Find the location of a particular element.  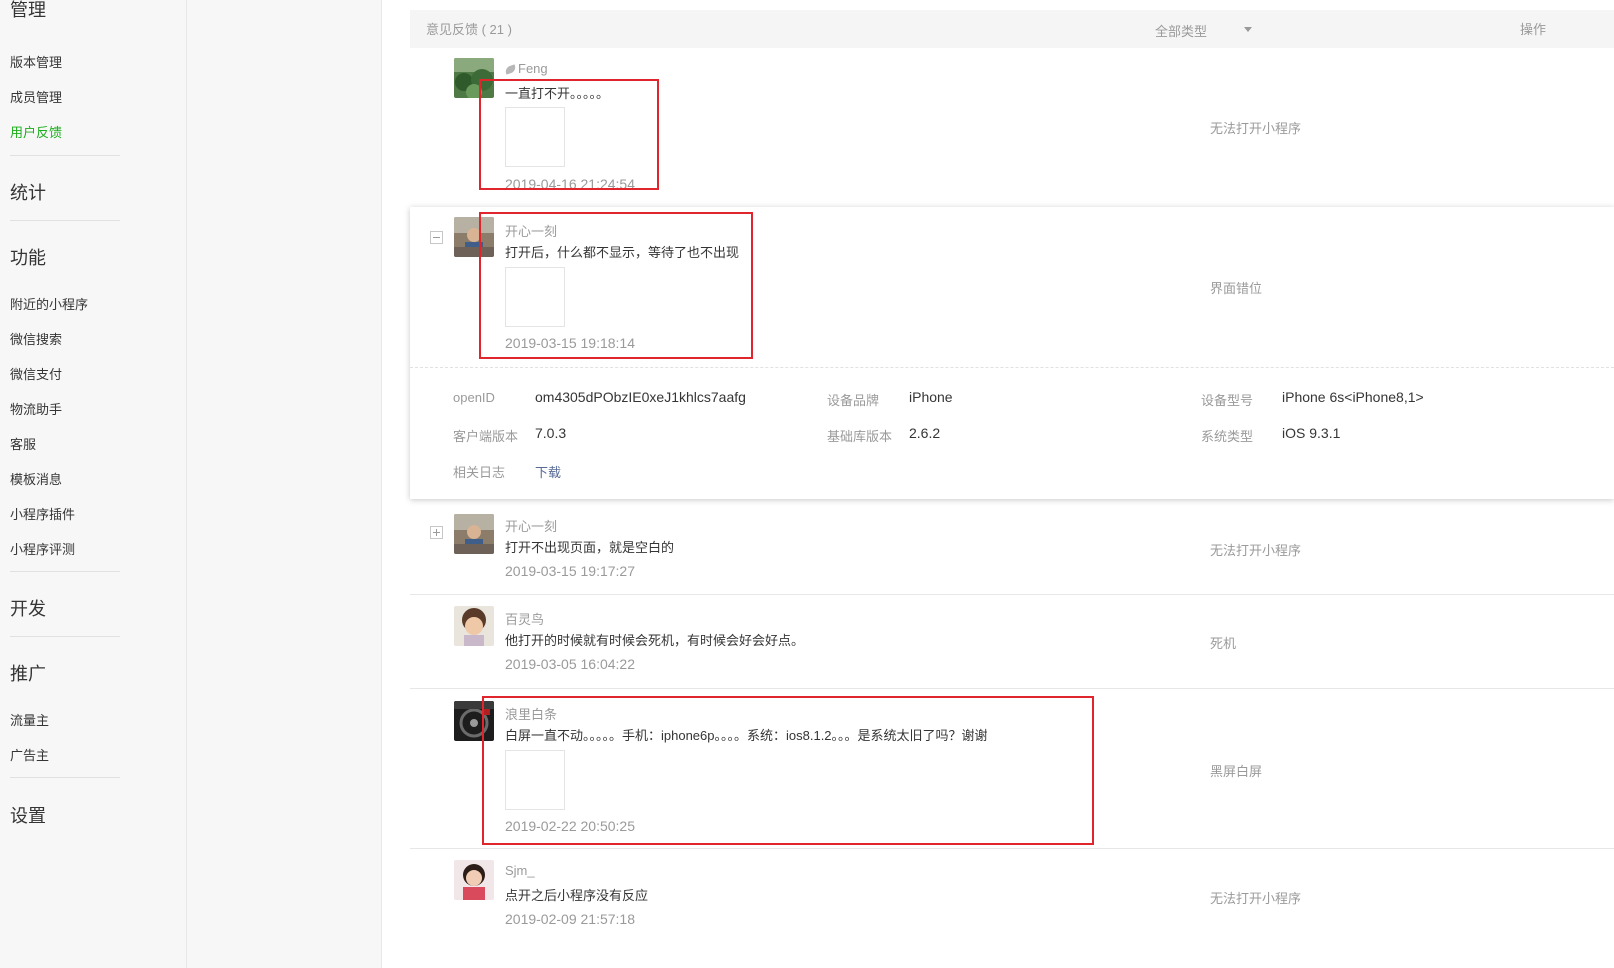

collapse-toggle-icon is located at coordinates (436, 237).